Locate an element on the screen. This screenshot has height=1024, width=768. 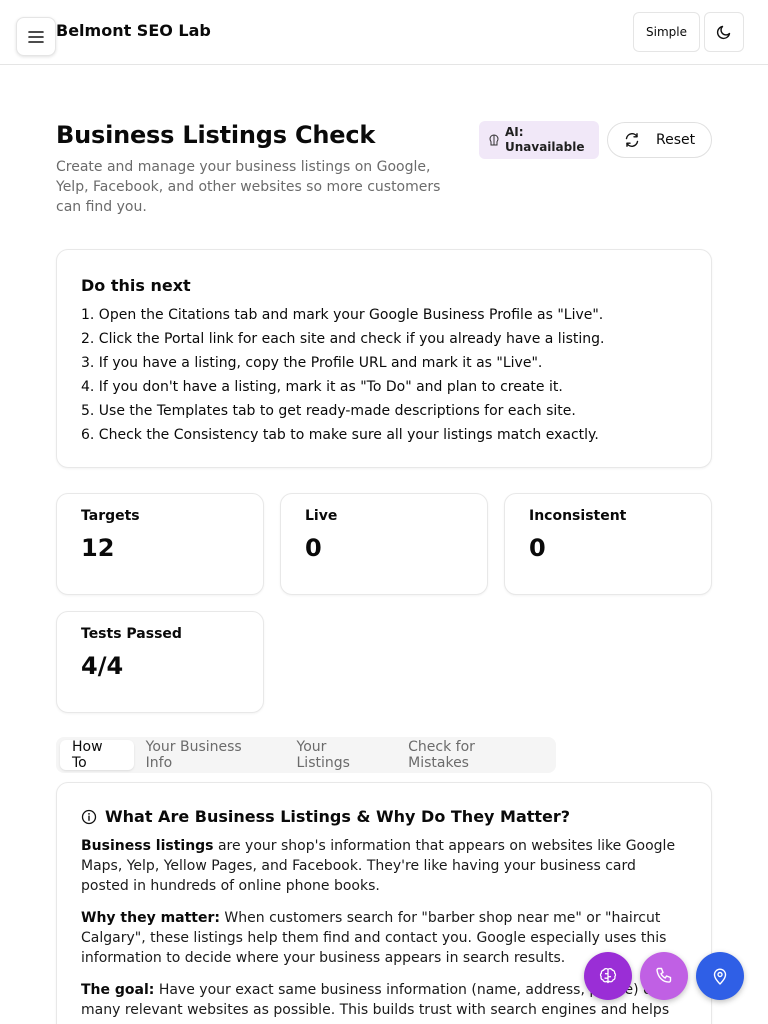
tab-check-mistakes: Check for Mistakes is located at coordinates (474, 755).